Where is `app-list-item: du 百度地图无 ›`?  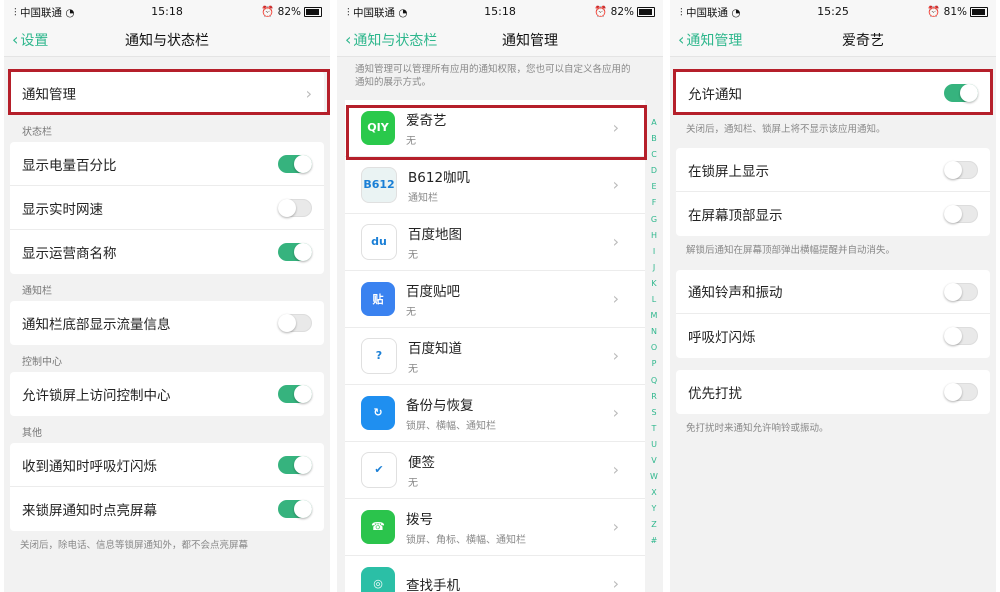 app-list-item: du 百度地图无 › is located at coordinates (495, 242).